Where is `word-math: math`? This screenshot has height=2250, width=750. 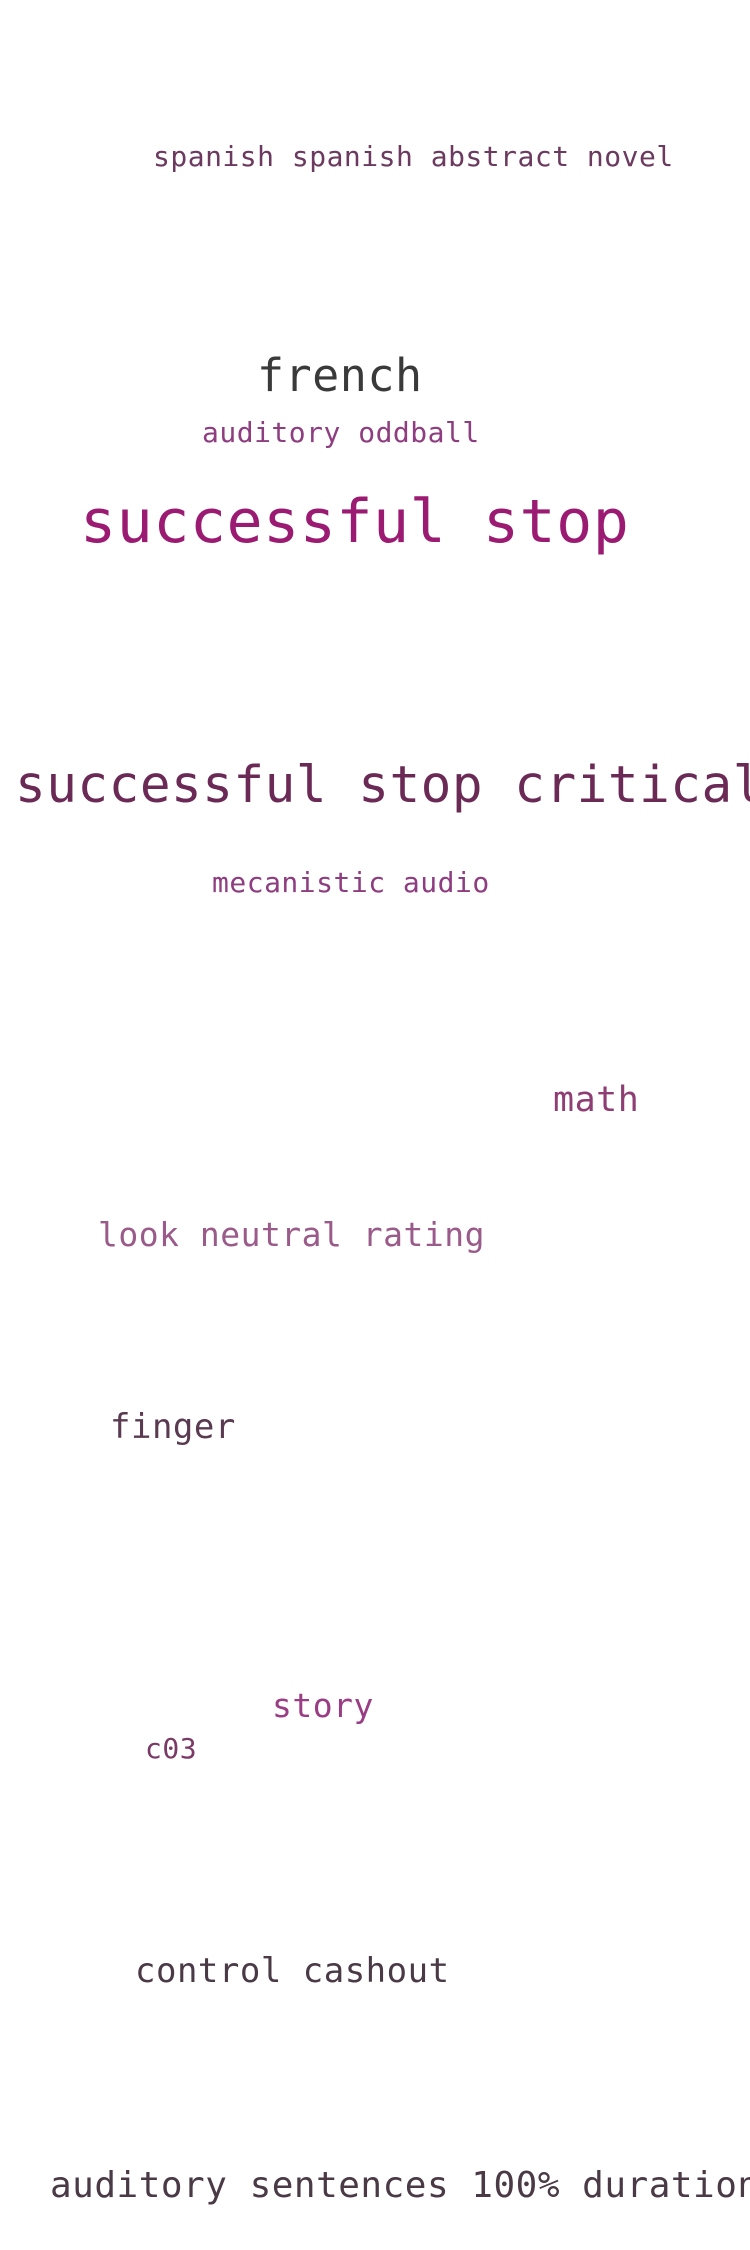
word-math: math is located at coordinates (596, 1100).